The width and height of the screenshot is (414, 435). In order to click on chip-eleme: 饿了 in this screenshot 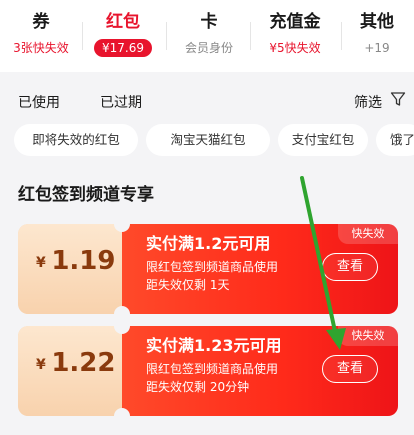, I will do `click(395, 140)`.